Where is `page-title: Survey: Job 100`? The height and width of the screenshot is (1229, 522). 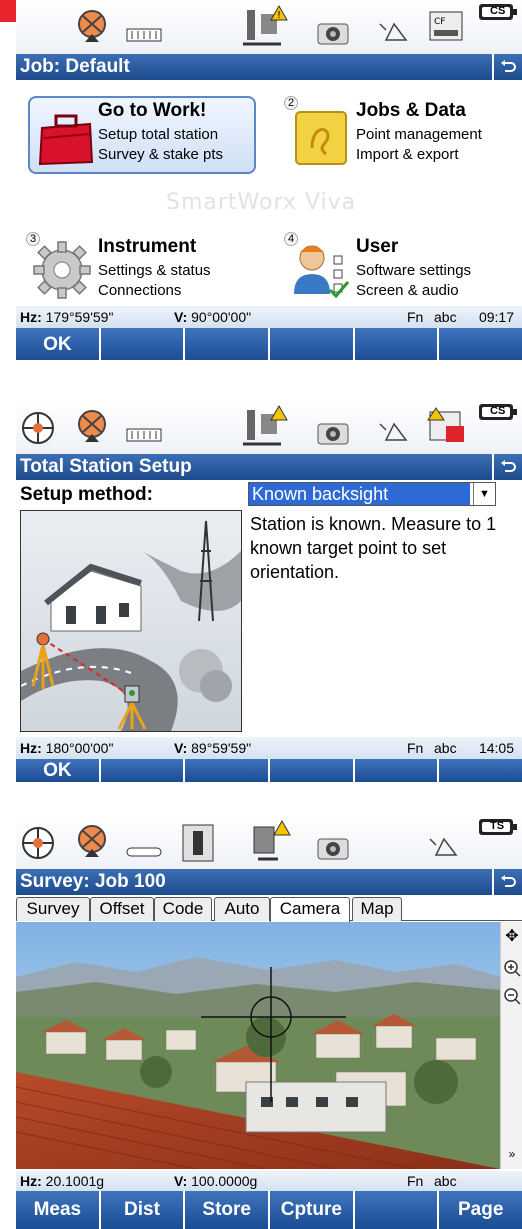
page-title: Survey: Job 100 is located at coordinates (93, 881).